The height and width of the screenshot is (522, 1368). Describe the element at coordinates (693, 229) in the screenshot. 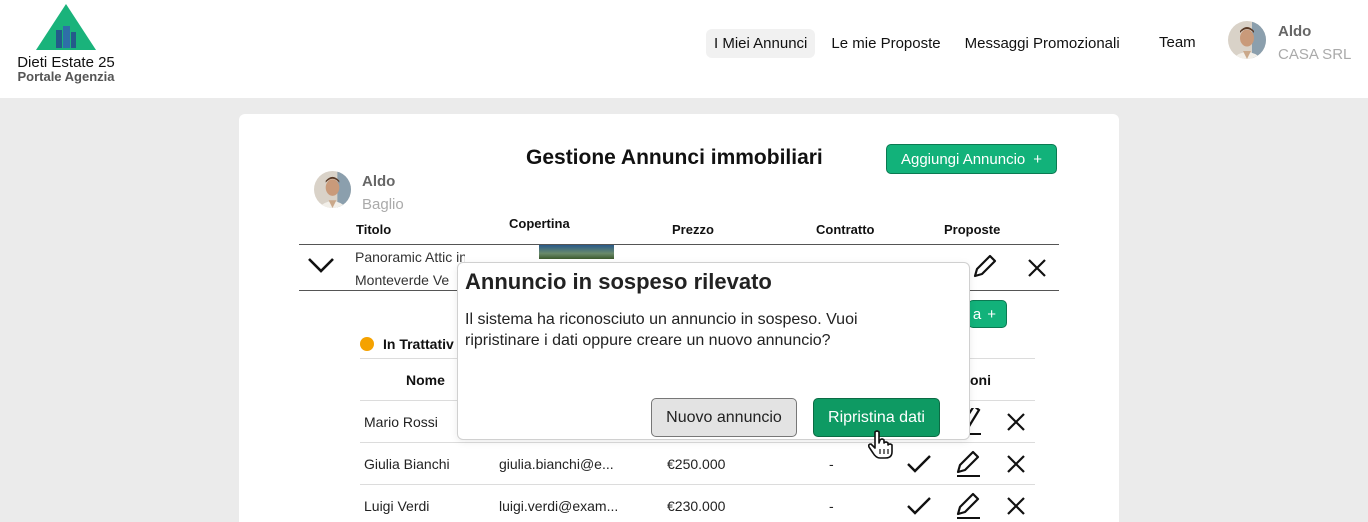

I see `col-price: Prezzo` at that location.